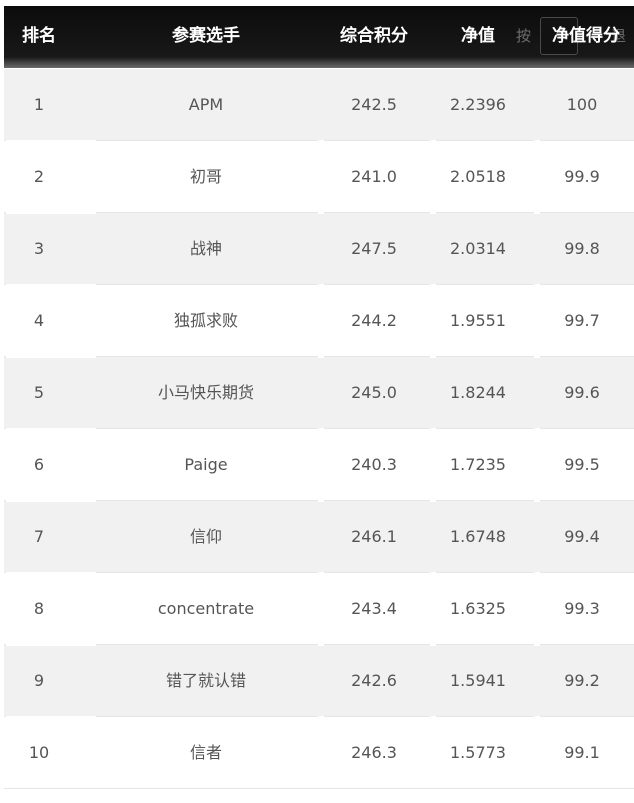  I want to click on rank-cell: 9, so click(39, 680).